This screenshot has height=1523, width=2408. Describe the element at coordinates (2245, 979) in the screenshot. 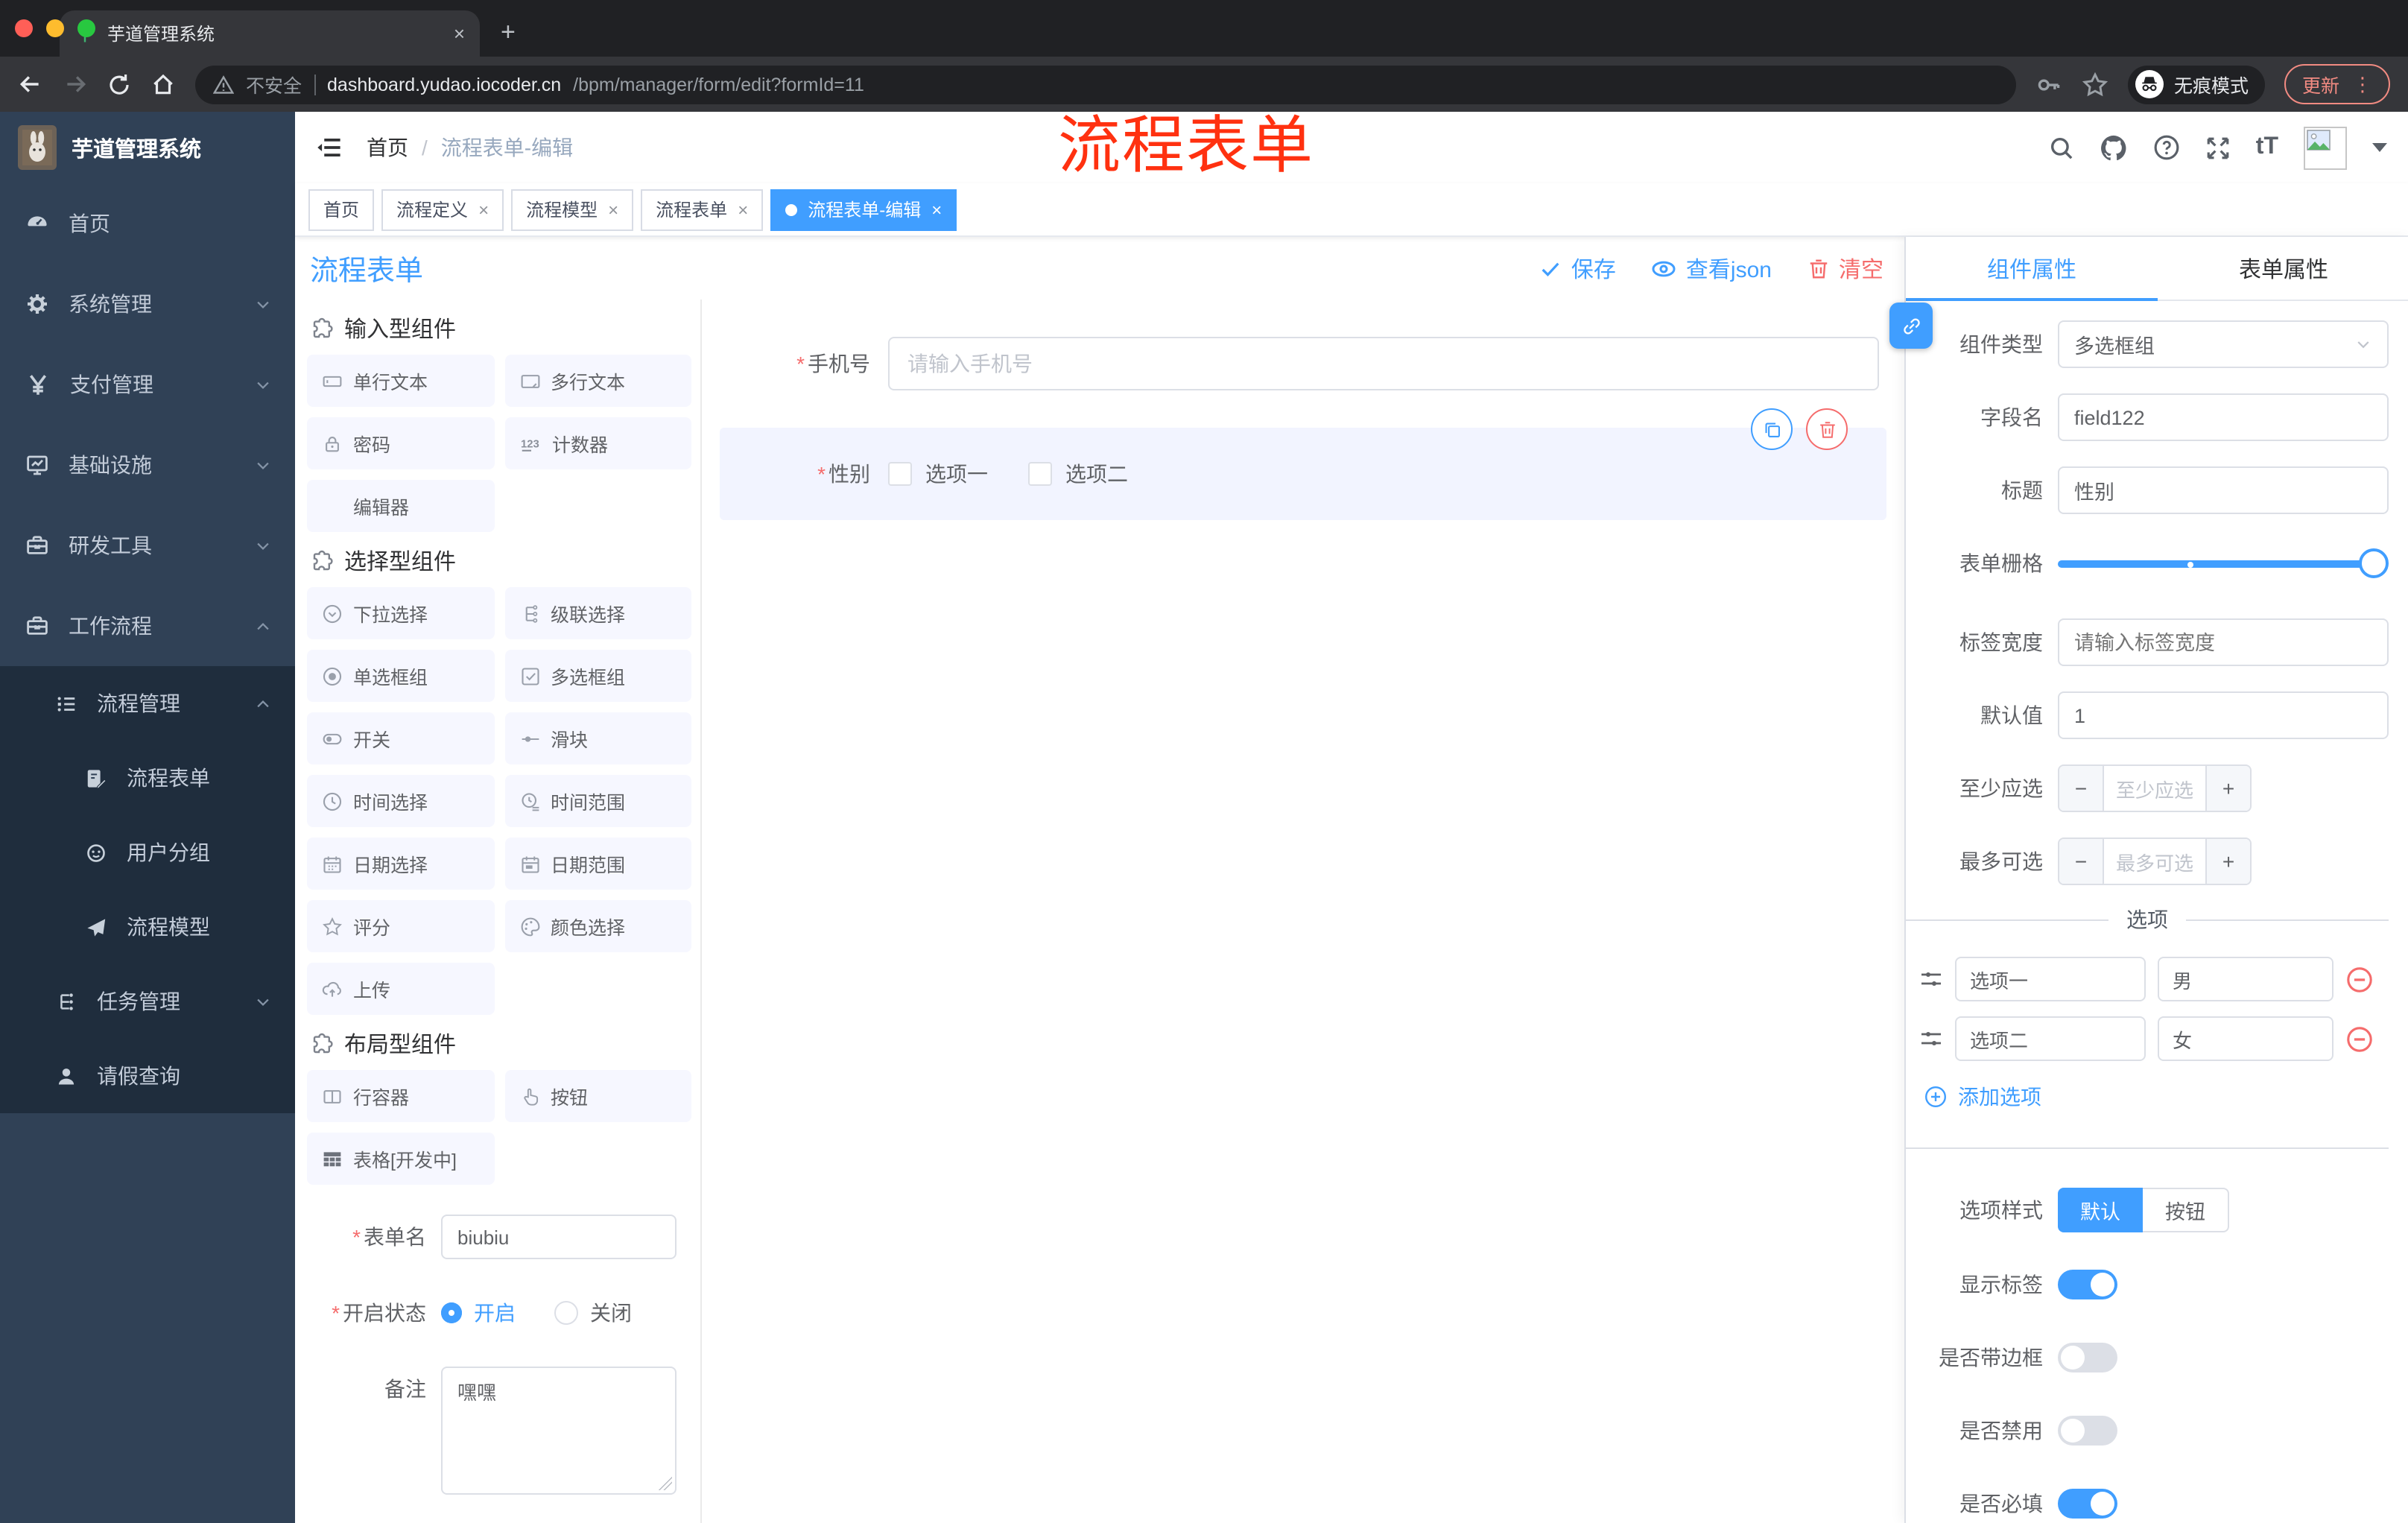

I see `option1-value-input` at that location.